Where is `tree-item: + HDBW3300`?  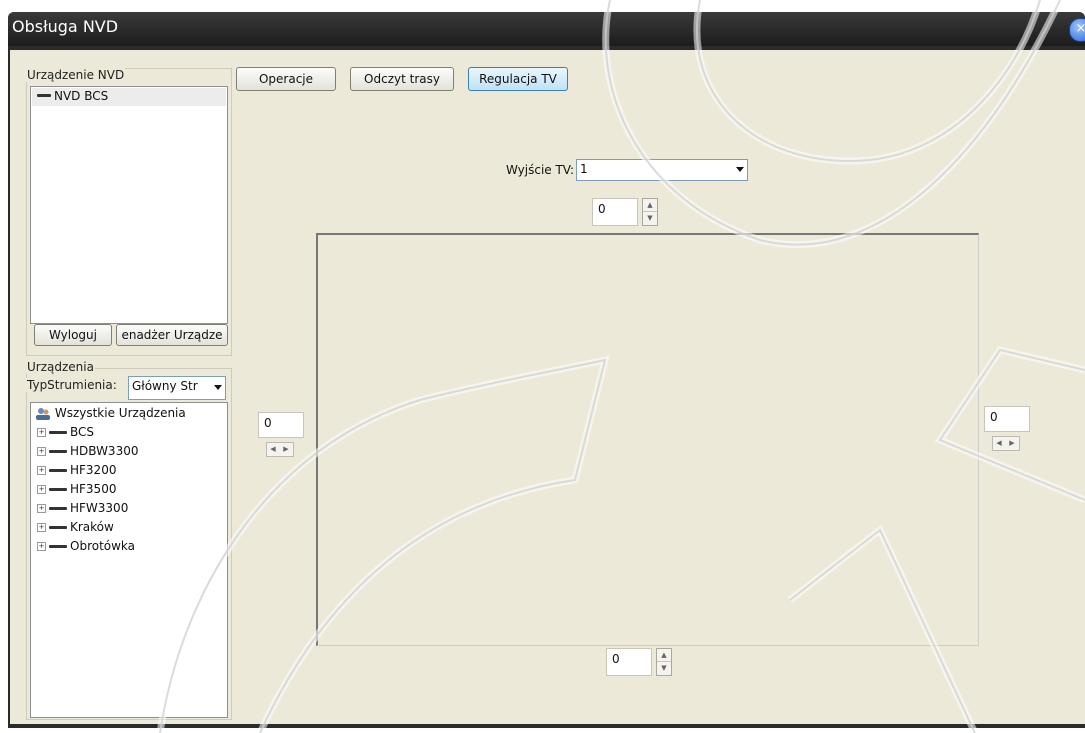
tree-item: + HDBW3300 is located at coordinates (87, 451).